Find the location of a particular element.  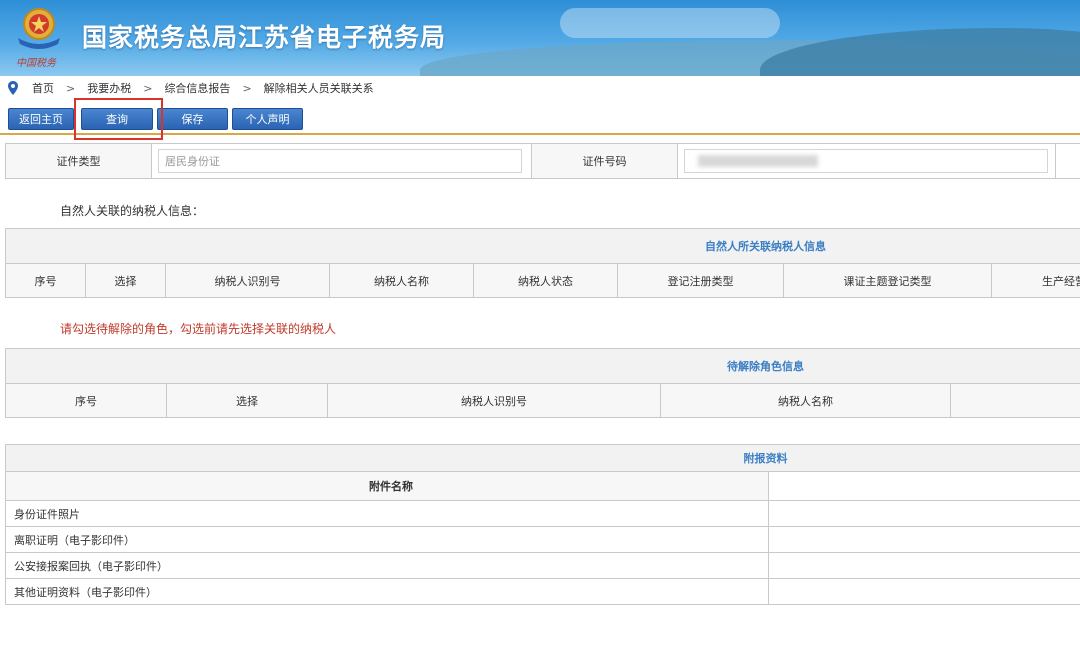

attachment-name: 离职证明（电子影印件） is located at coordinates (387, 539).